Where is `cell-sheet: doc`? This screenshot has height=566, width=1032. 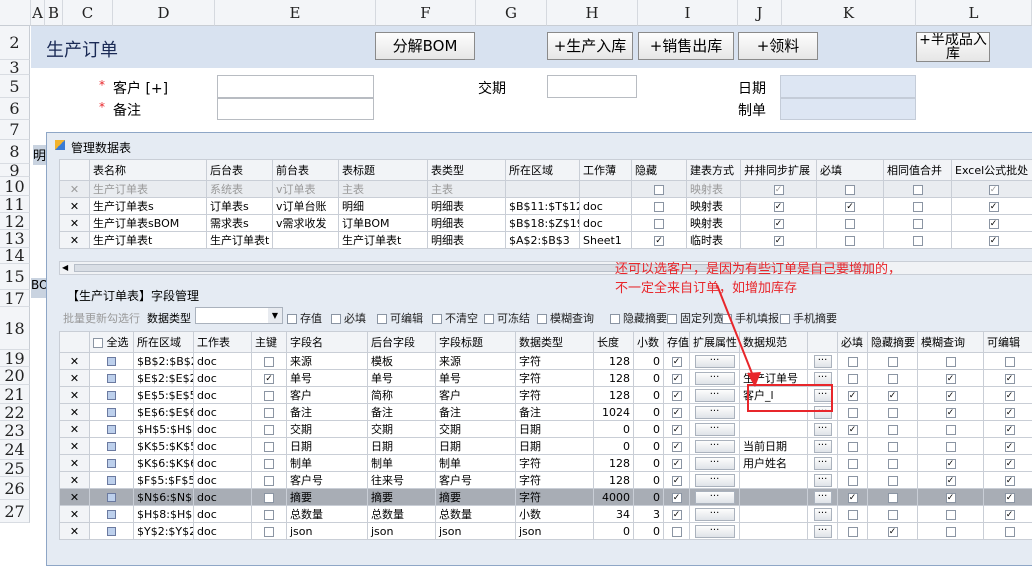
cell-sheet: doc is located at coordinates (222, 378).